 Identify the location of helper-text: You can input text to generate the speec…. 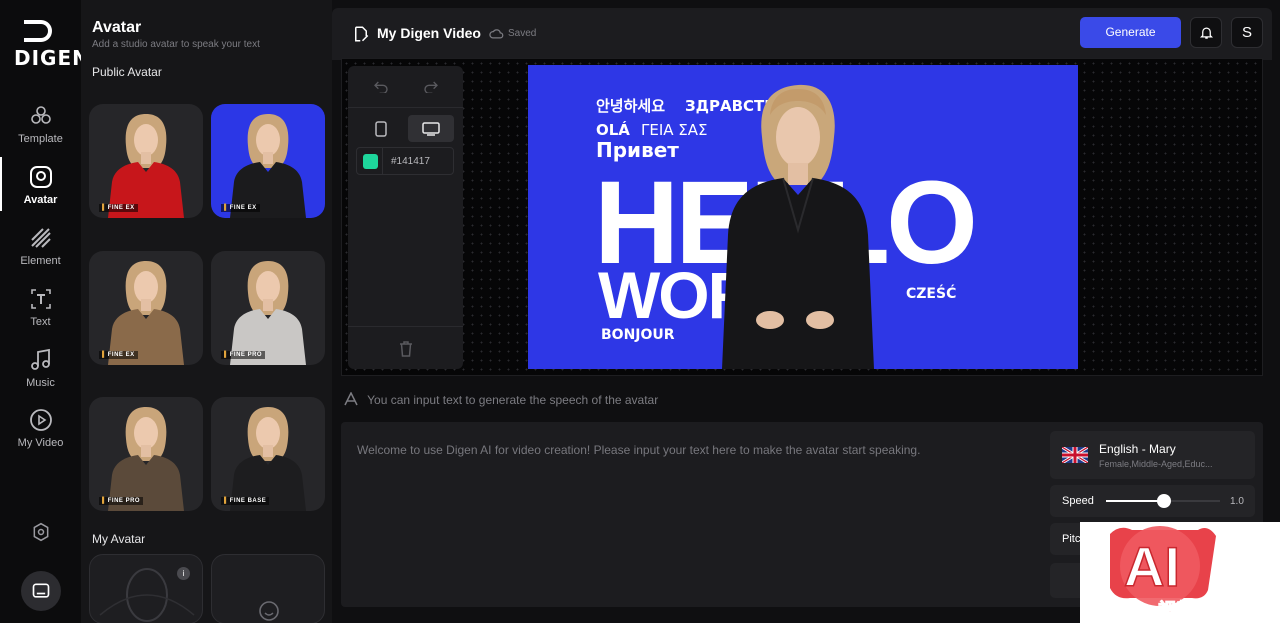
(513, 400).